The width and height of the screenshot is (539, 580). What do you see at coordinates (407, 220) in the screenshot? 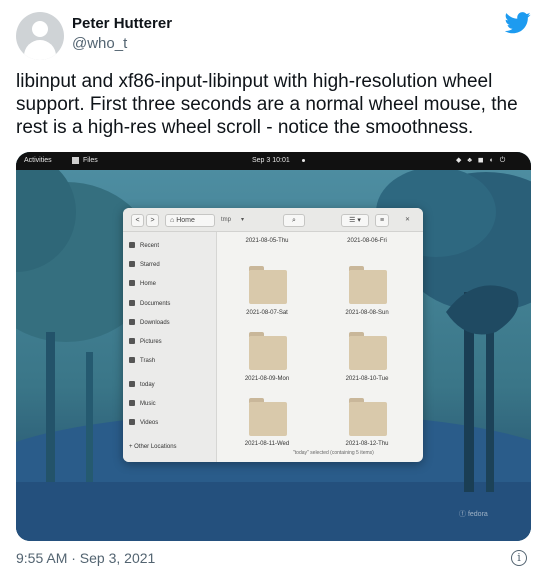
I see `close-icon: ✕` at bounding box center [407, 220].